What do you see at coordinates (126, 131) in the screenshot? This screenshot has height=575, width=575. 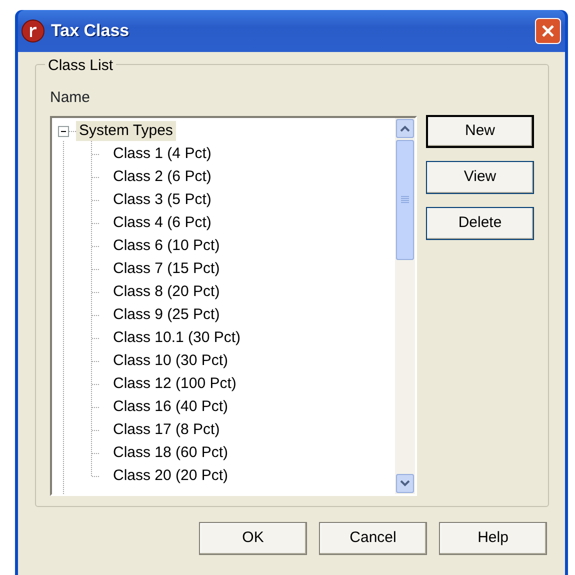 I see `tree-node: System Types` at bounding box center [126, 131].